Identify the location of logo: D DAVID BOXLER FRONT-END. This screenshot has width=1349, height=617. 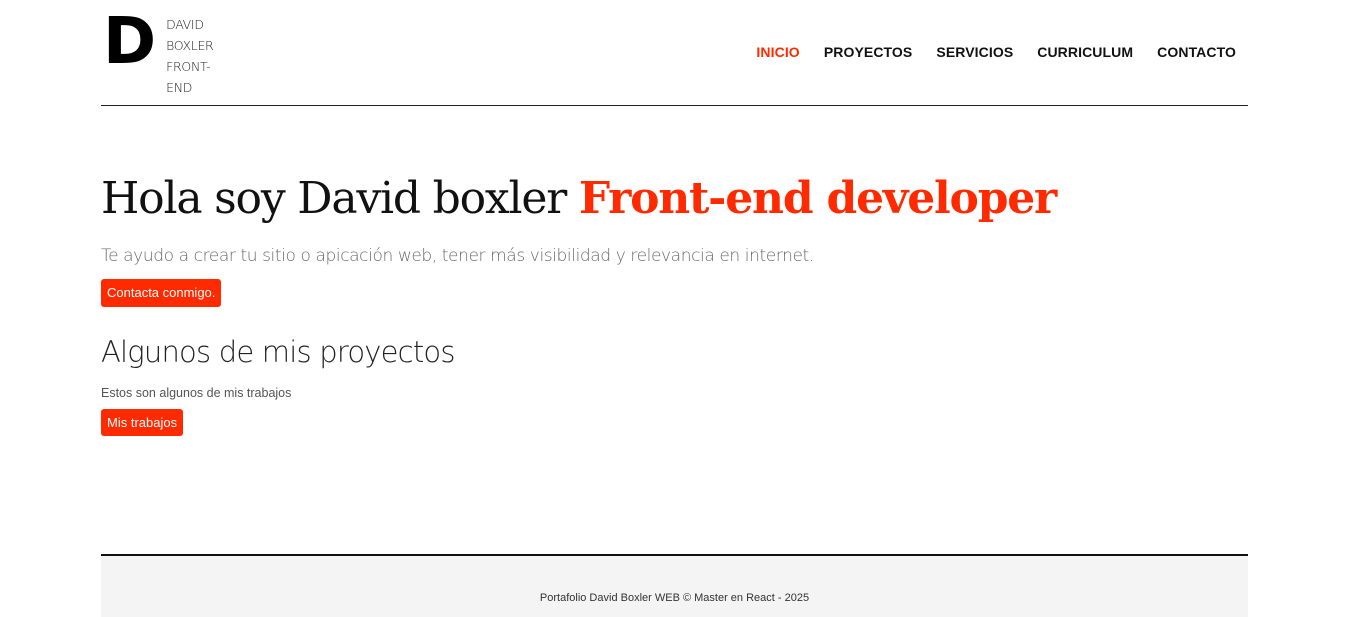
(165, 54).